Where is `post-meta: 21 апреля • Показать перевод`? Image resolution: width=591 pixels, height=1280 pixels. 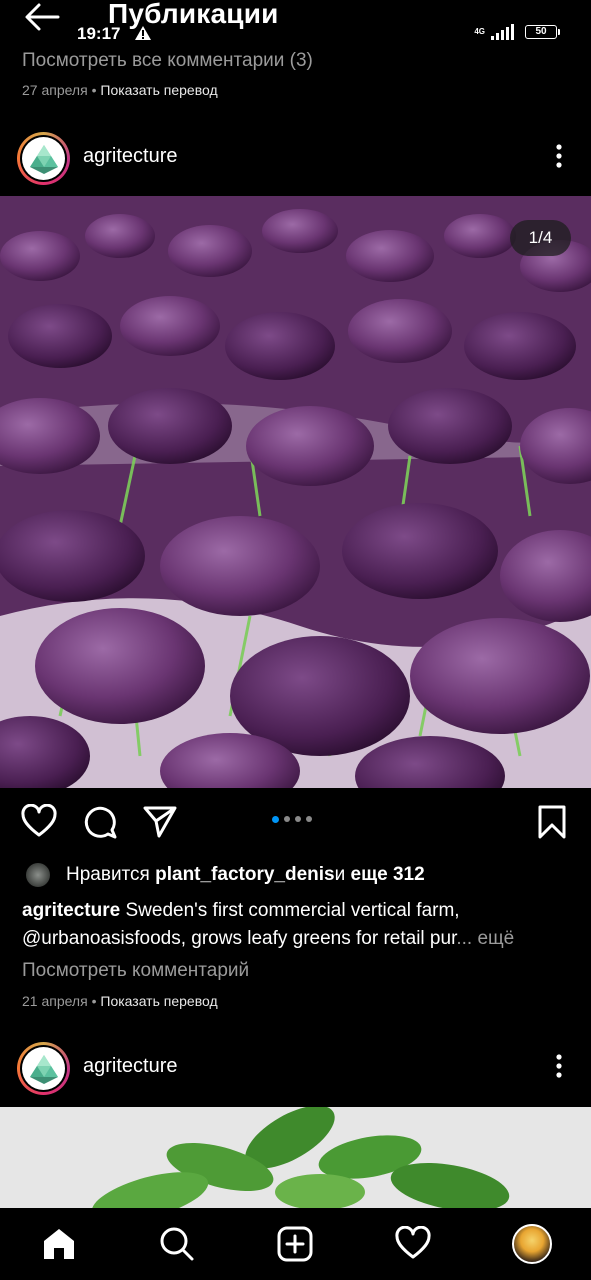
post-meta: 21 апреля • Показать перевод is located at coordinates (120, 1001).